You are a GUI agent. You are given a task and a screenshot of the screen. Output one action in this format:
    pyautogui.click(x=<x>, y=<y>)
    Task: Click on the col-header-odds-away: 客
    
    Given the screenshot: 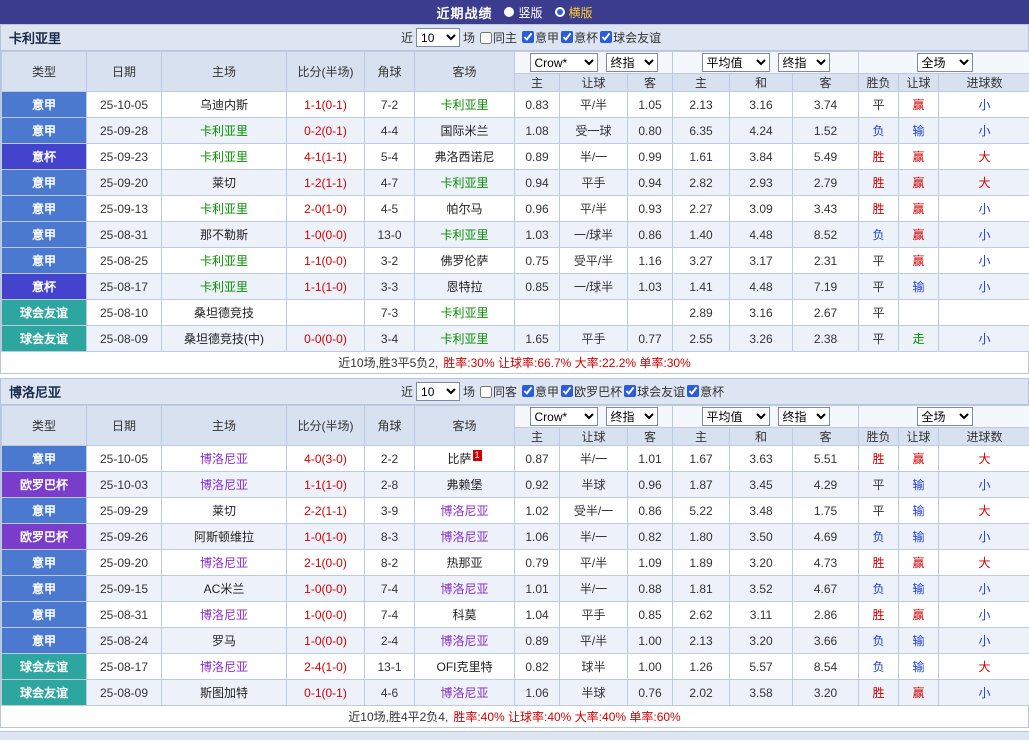 What is the action you would take?
    pyautogui.click(x=650, y=437)
    